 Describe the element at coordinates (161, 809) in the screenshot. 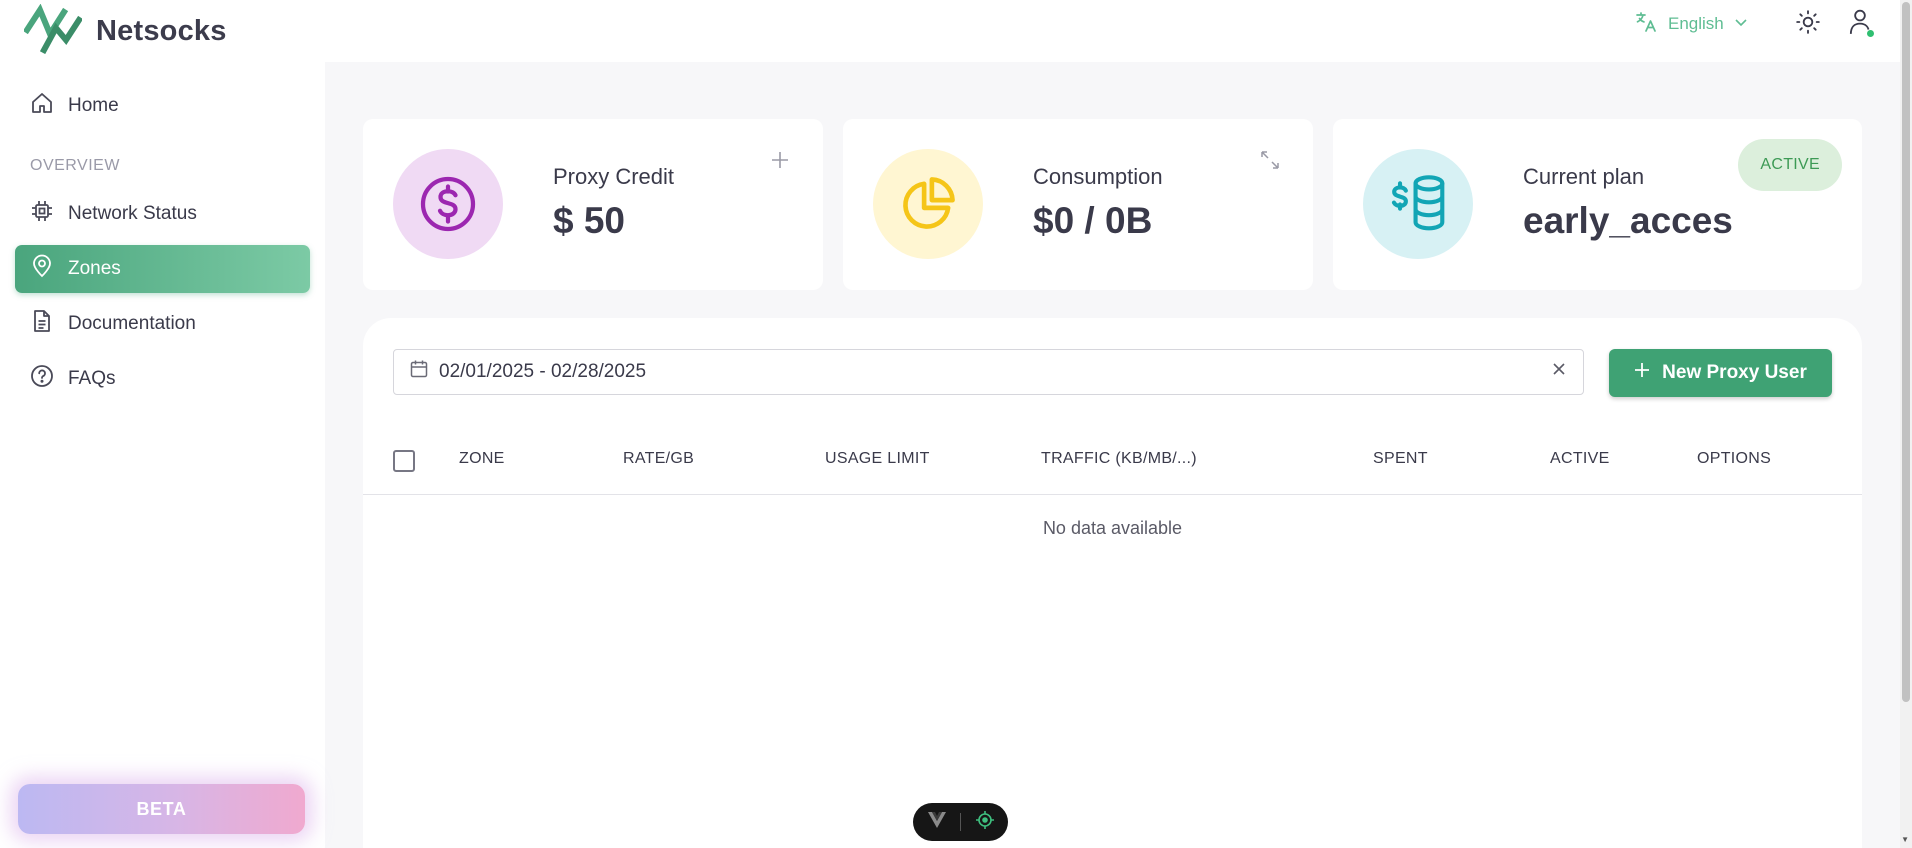

I see `beta-button: BETA` at that location.